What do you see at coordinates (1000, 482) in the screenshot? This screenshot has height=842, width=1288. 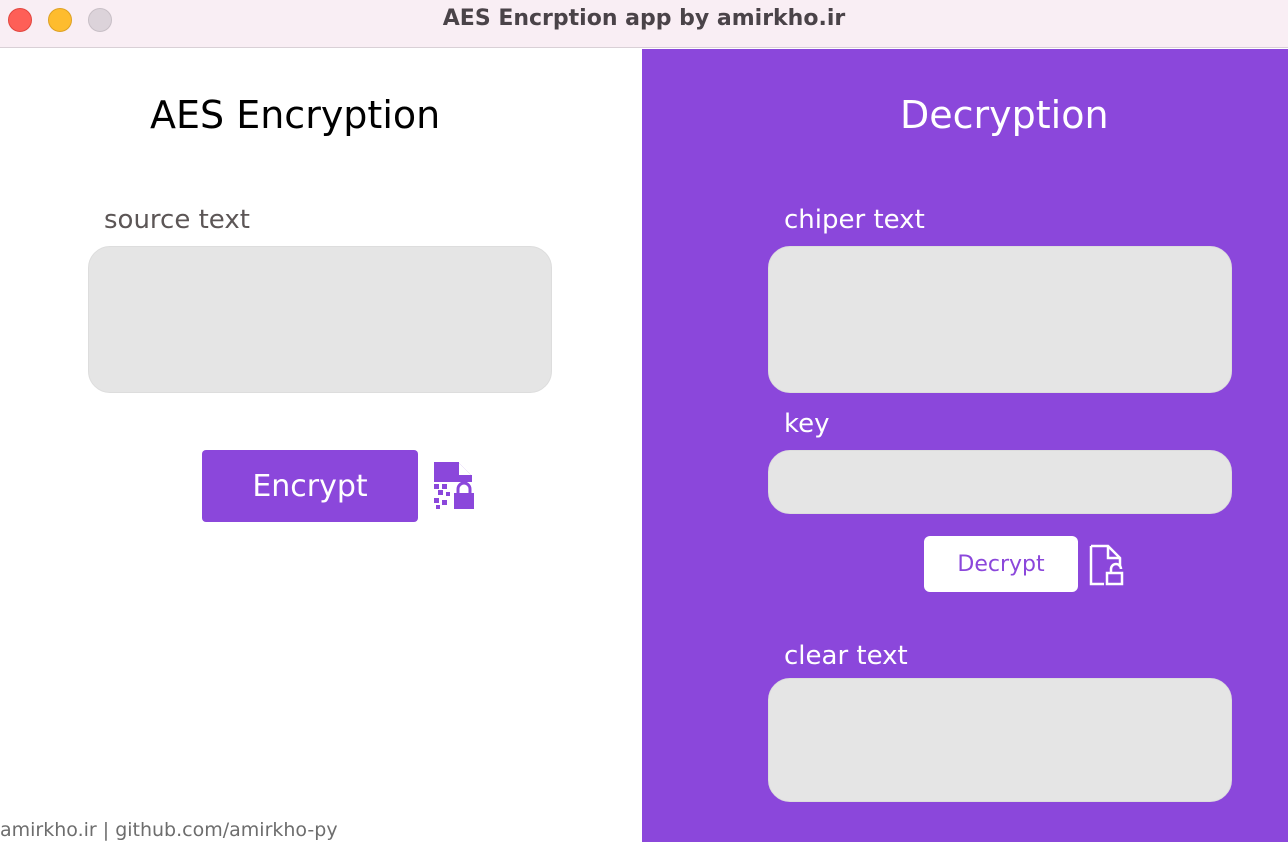 I see `key-input` at bounding box center [1000, 482].